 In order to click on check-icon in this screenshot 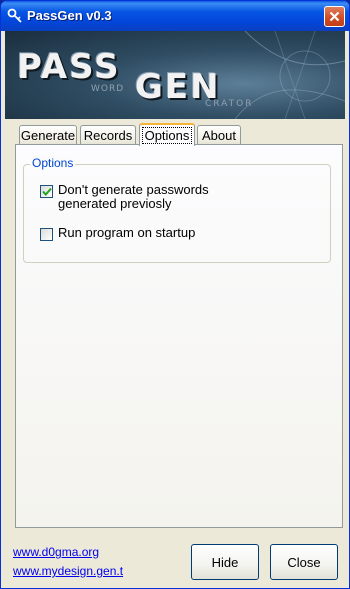, I will do `click(46, 191)`.